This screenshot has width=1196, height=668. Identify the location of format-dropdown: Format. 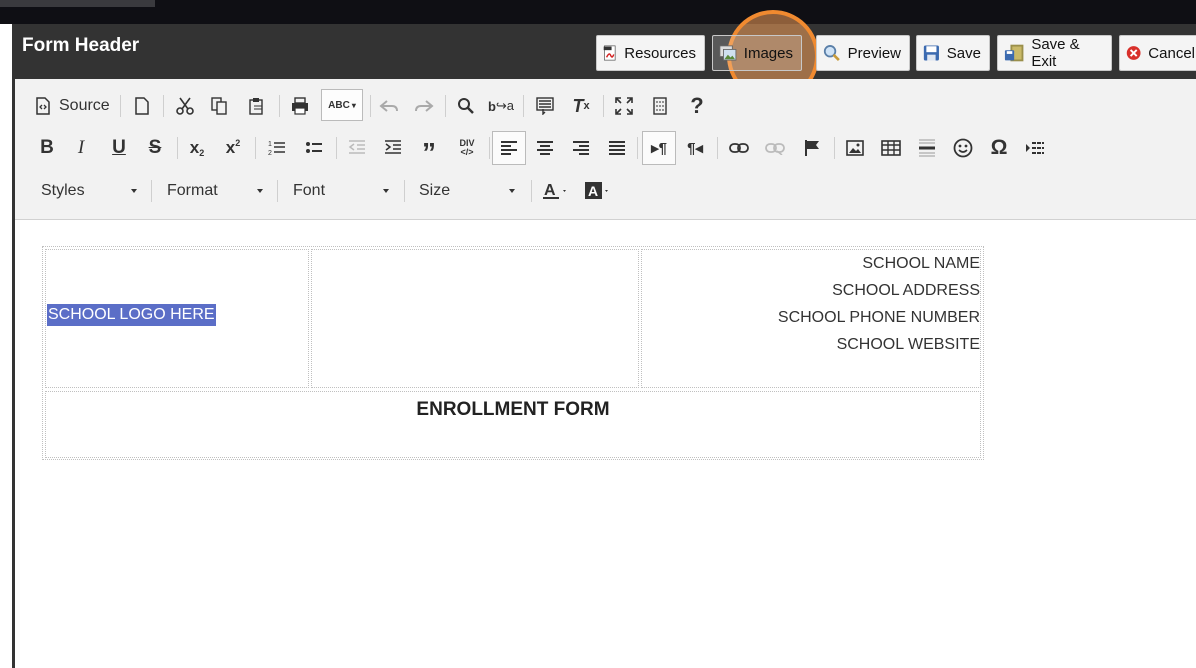
(215, 191).